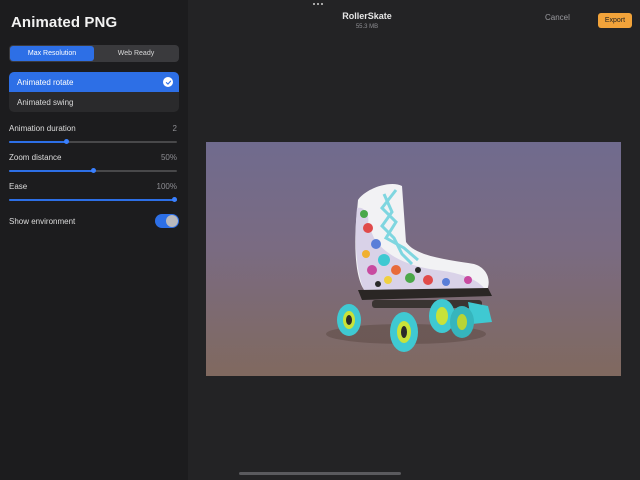 Image resolution: width=640 pixels, height=480 pixels. Describe the element at coordinates (172, 221) in the screenshot. I see `toggle-knob` at that location.